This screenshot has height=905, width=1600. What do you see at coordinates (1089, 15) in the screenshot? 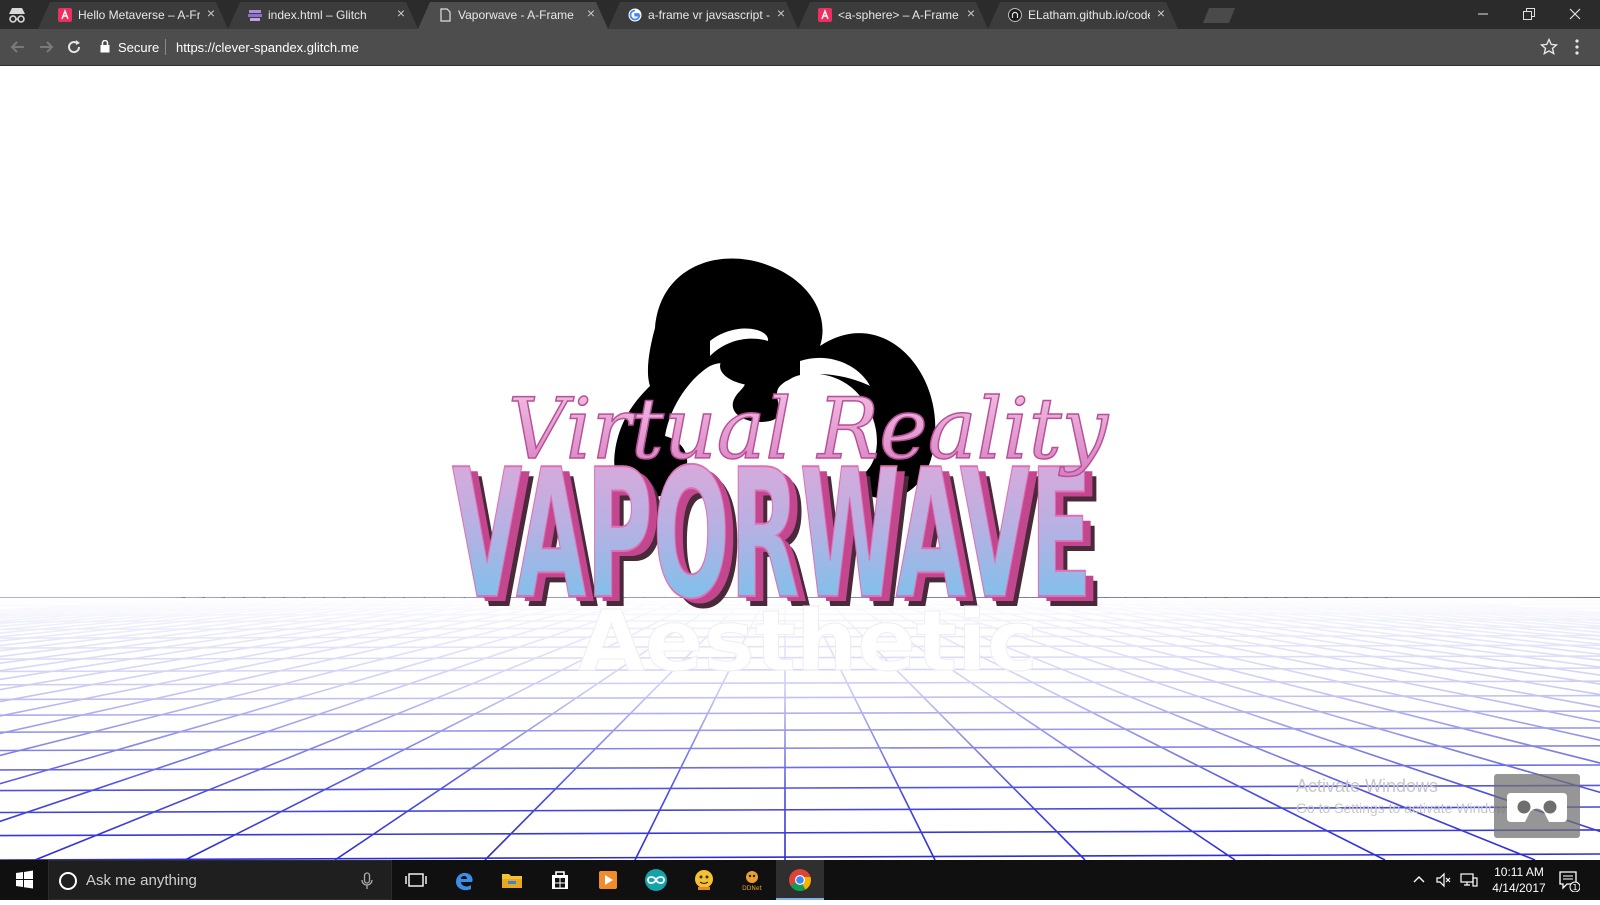
I see `tab-title: ELatham.github.io/code at master` at bounding box center [1089, 15].